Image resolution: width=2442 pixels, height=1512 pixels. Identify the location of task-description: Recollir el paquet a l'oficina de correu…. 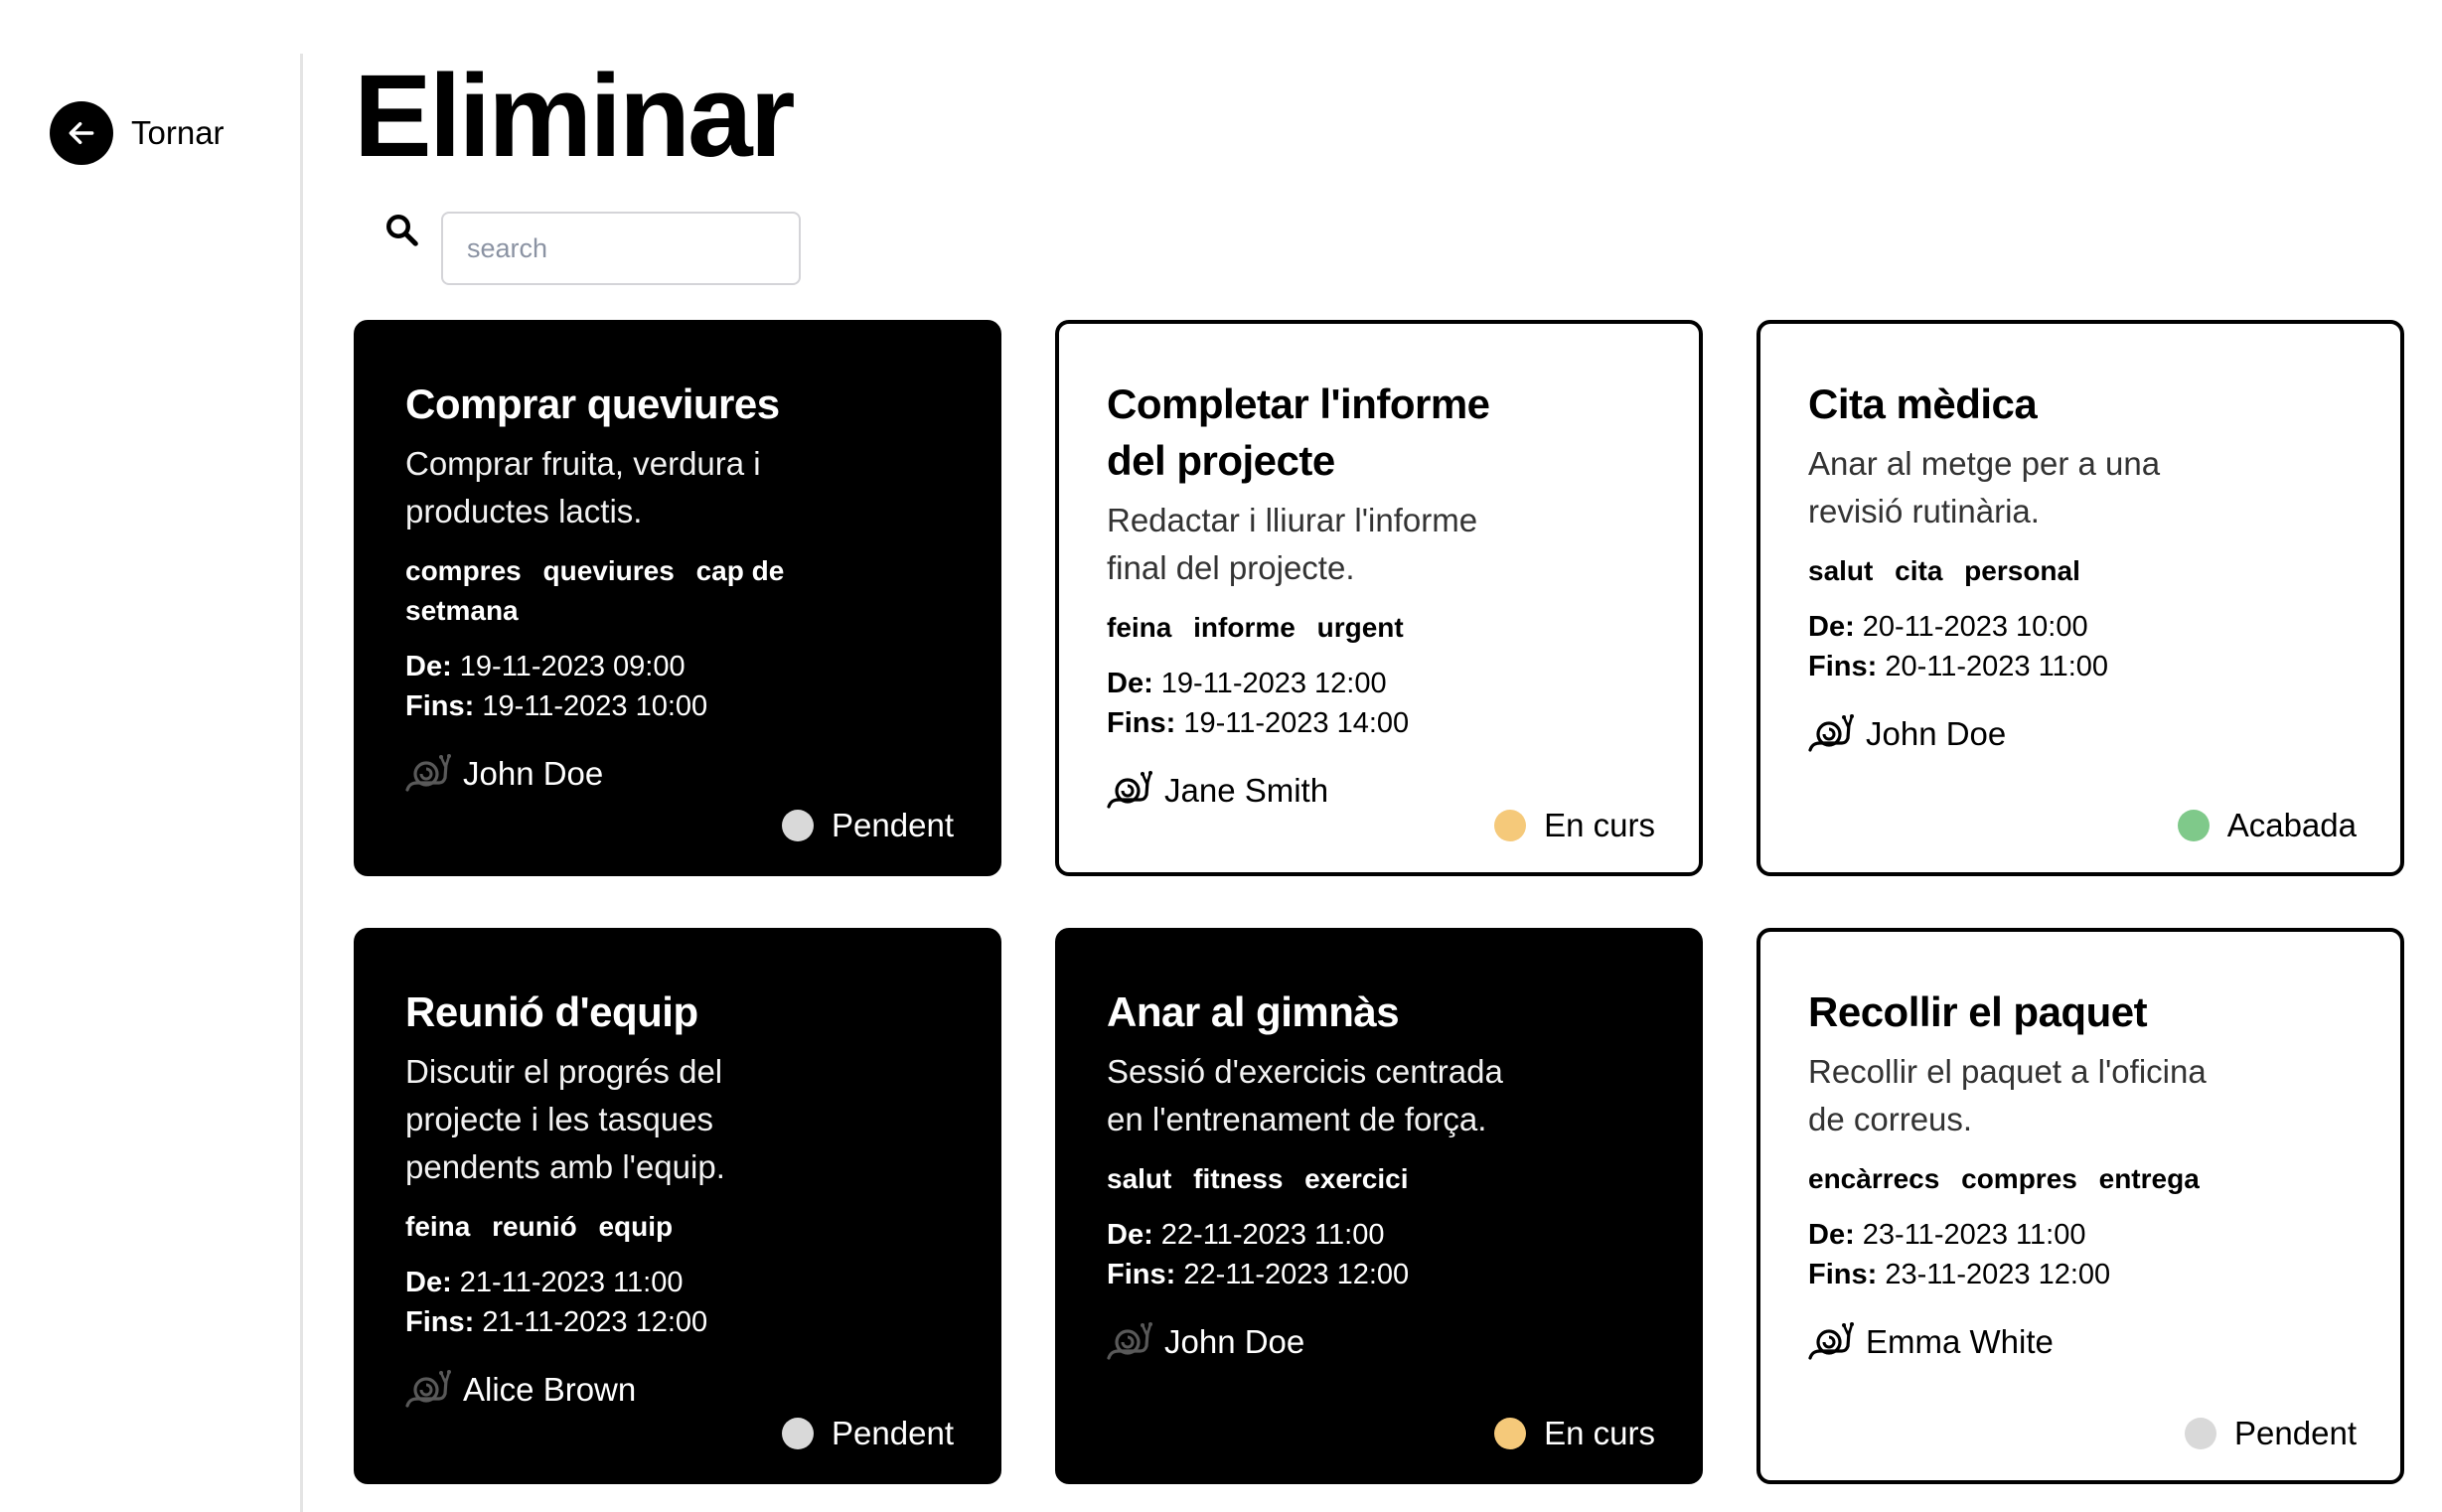
(2007, 1095).